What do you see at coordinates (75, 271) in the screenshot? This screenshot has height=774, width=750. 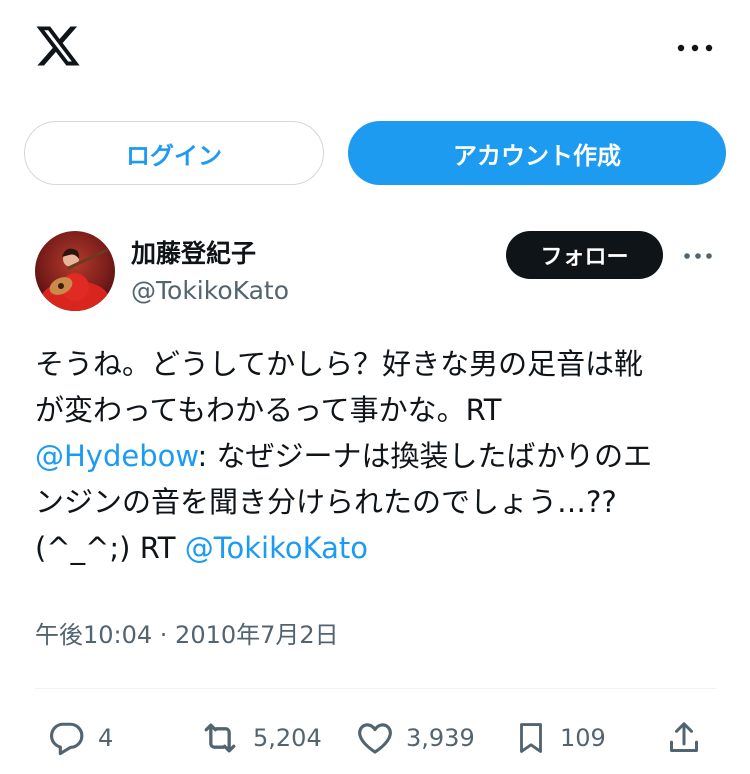 I see `avatar` at bounding box center [75, 271].